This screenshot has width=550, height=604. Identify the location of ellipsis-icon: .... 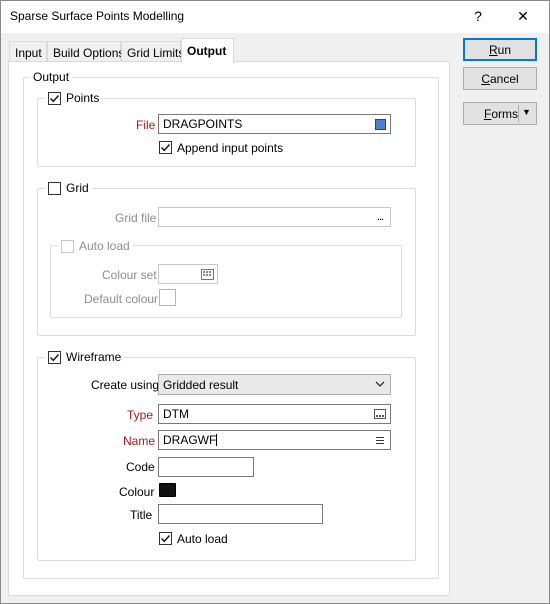
(380, 217).